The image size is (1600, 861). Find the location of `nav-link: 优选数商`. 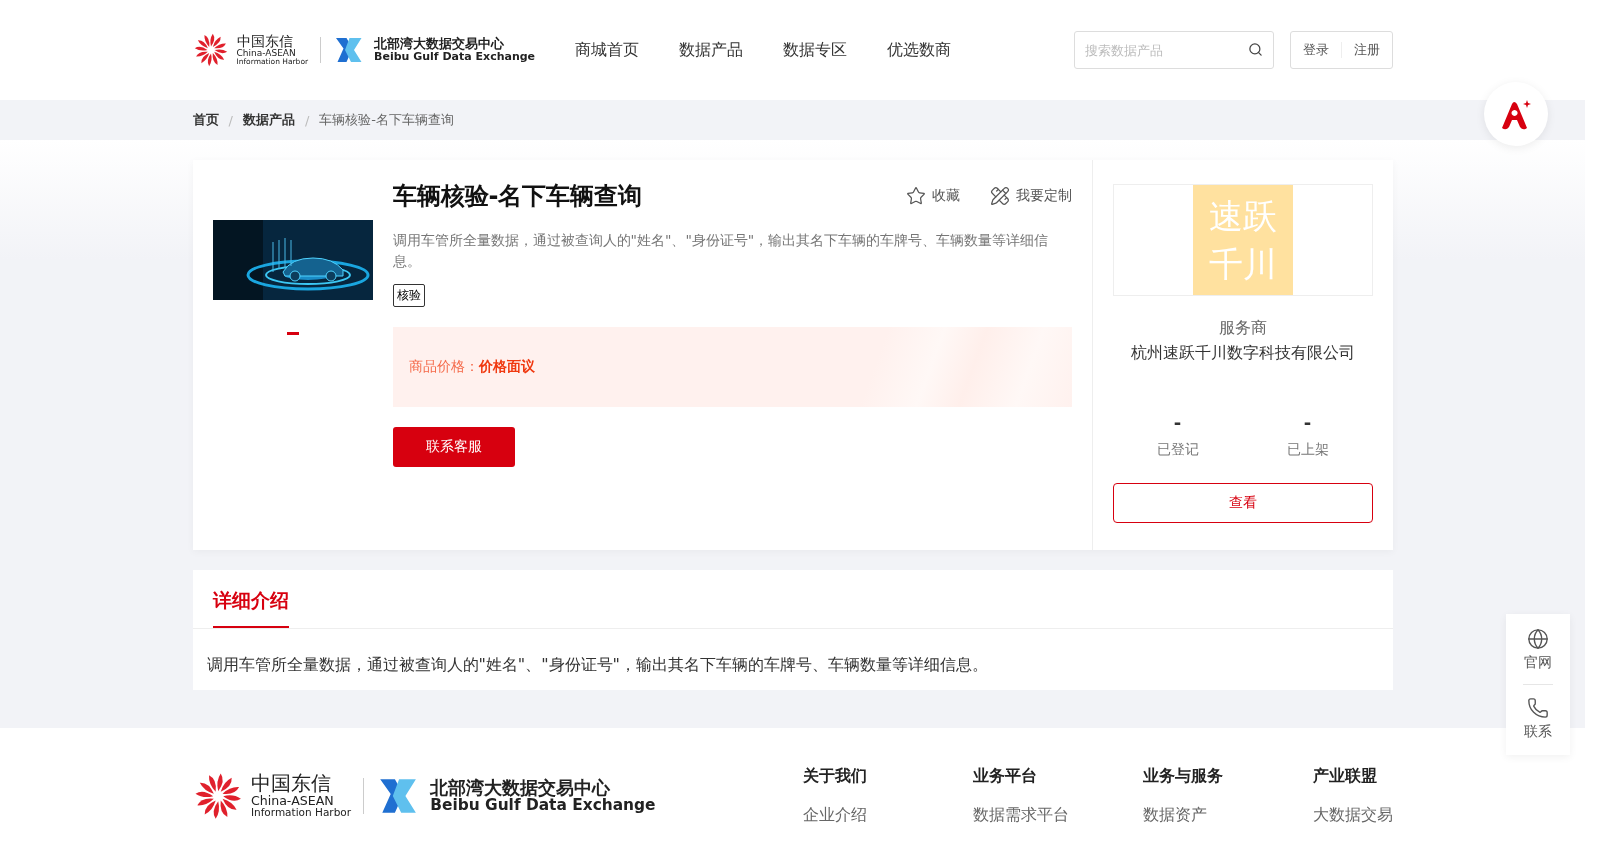

nav-link: 优选数商 is located at coordinates (919, 50).